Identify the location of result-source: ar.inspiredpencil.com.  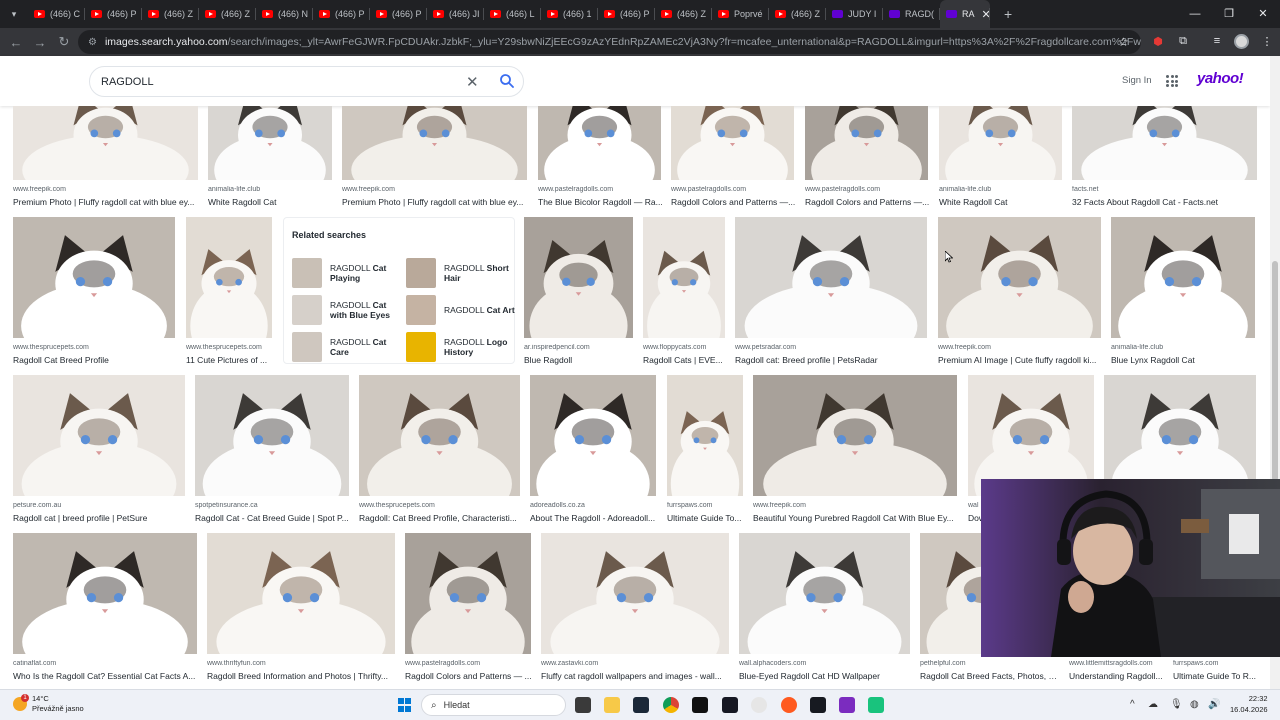
(578, 347).